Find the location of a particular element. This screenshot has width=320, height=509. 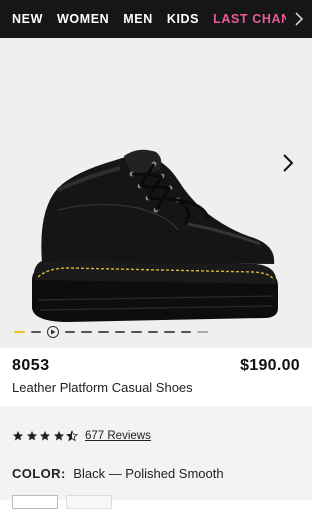

color-label: COLOR: is located at coordinates (39, 473).